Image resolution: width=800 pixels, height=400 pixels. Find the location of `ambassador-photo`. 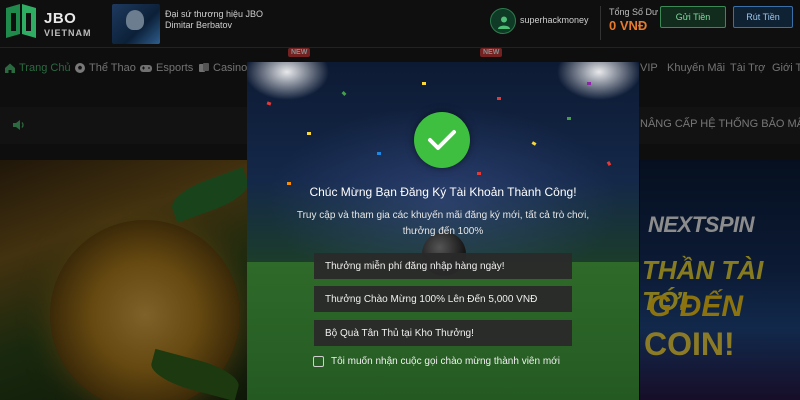

ambassador-photo is located at coordinates (136, 24).